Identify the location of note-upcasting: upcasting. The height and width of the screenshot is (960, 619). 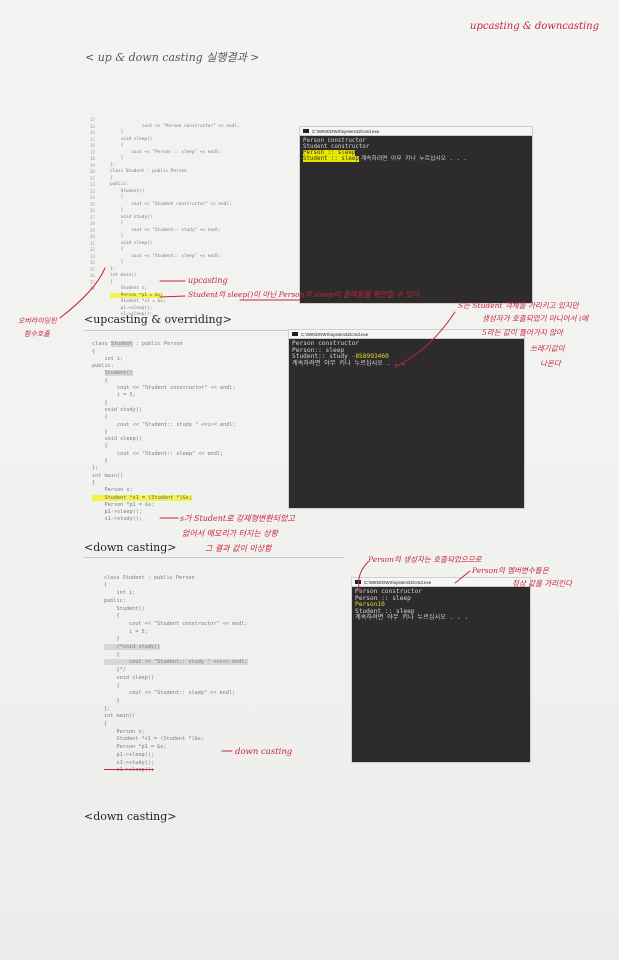
(208, 280).